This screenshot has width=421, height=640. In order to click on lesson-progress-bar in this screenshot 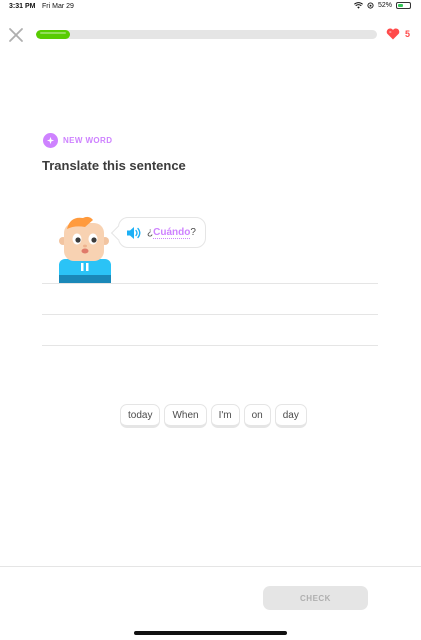, I will do `click(206, 34)`.